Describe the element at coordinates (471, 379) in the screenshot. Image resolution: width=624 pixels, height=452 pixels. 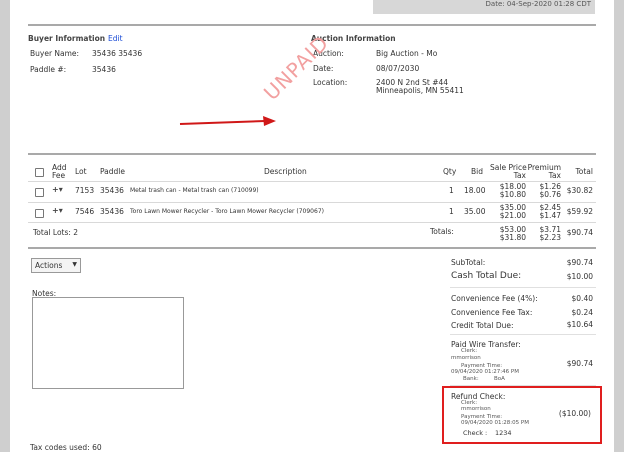
I see `wire-bank-label: Bank:` at that location.